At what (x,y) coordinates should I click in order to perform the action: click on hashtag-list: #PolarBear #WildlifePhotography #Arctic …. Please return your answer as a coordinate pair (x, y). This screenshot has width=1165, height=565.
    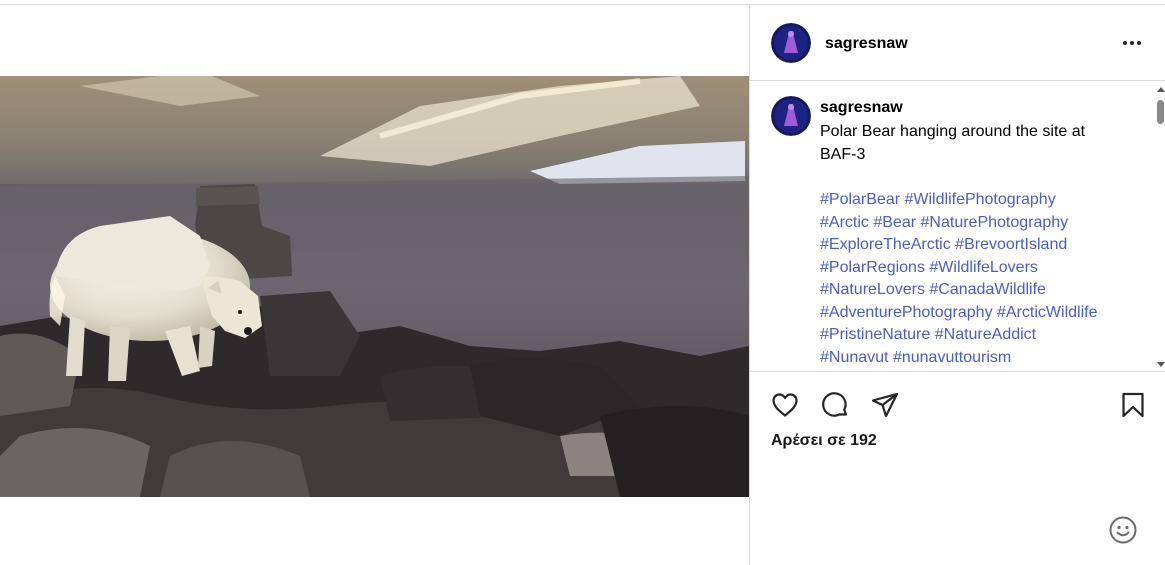
    Looking at the image, I should click on (985, 279).